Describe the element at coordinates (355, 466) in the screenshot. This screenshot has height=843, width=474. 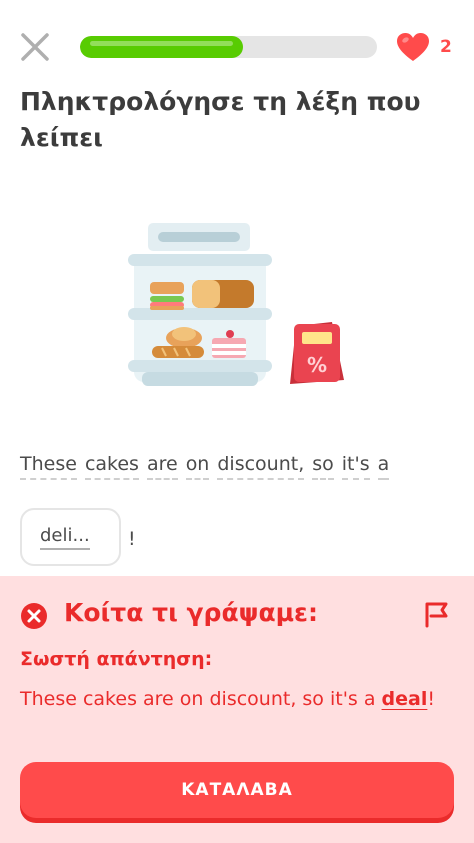
I see `sentence-word: it's` at that location.